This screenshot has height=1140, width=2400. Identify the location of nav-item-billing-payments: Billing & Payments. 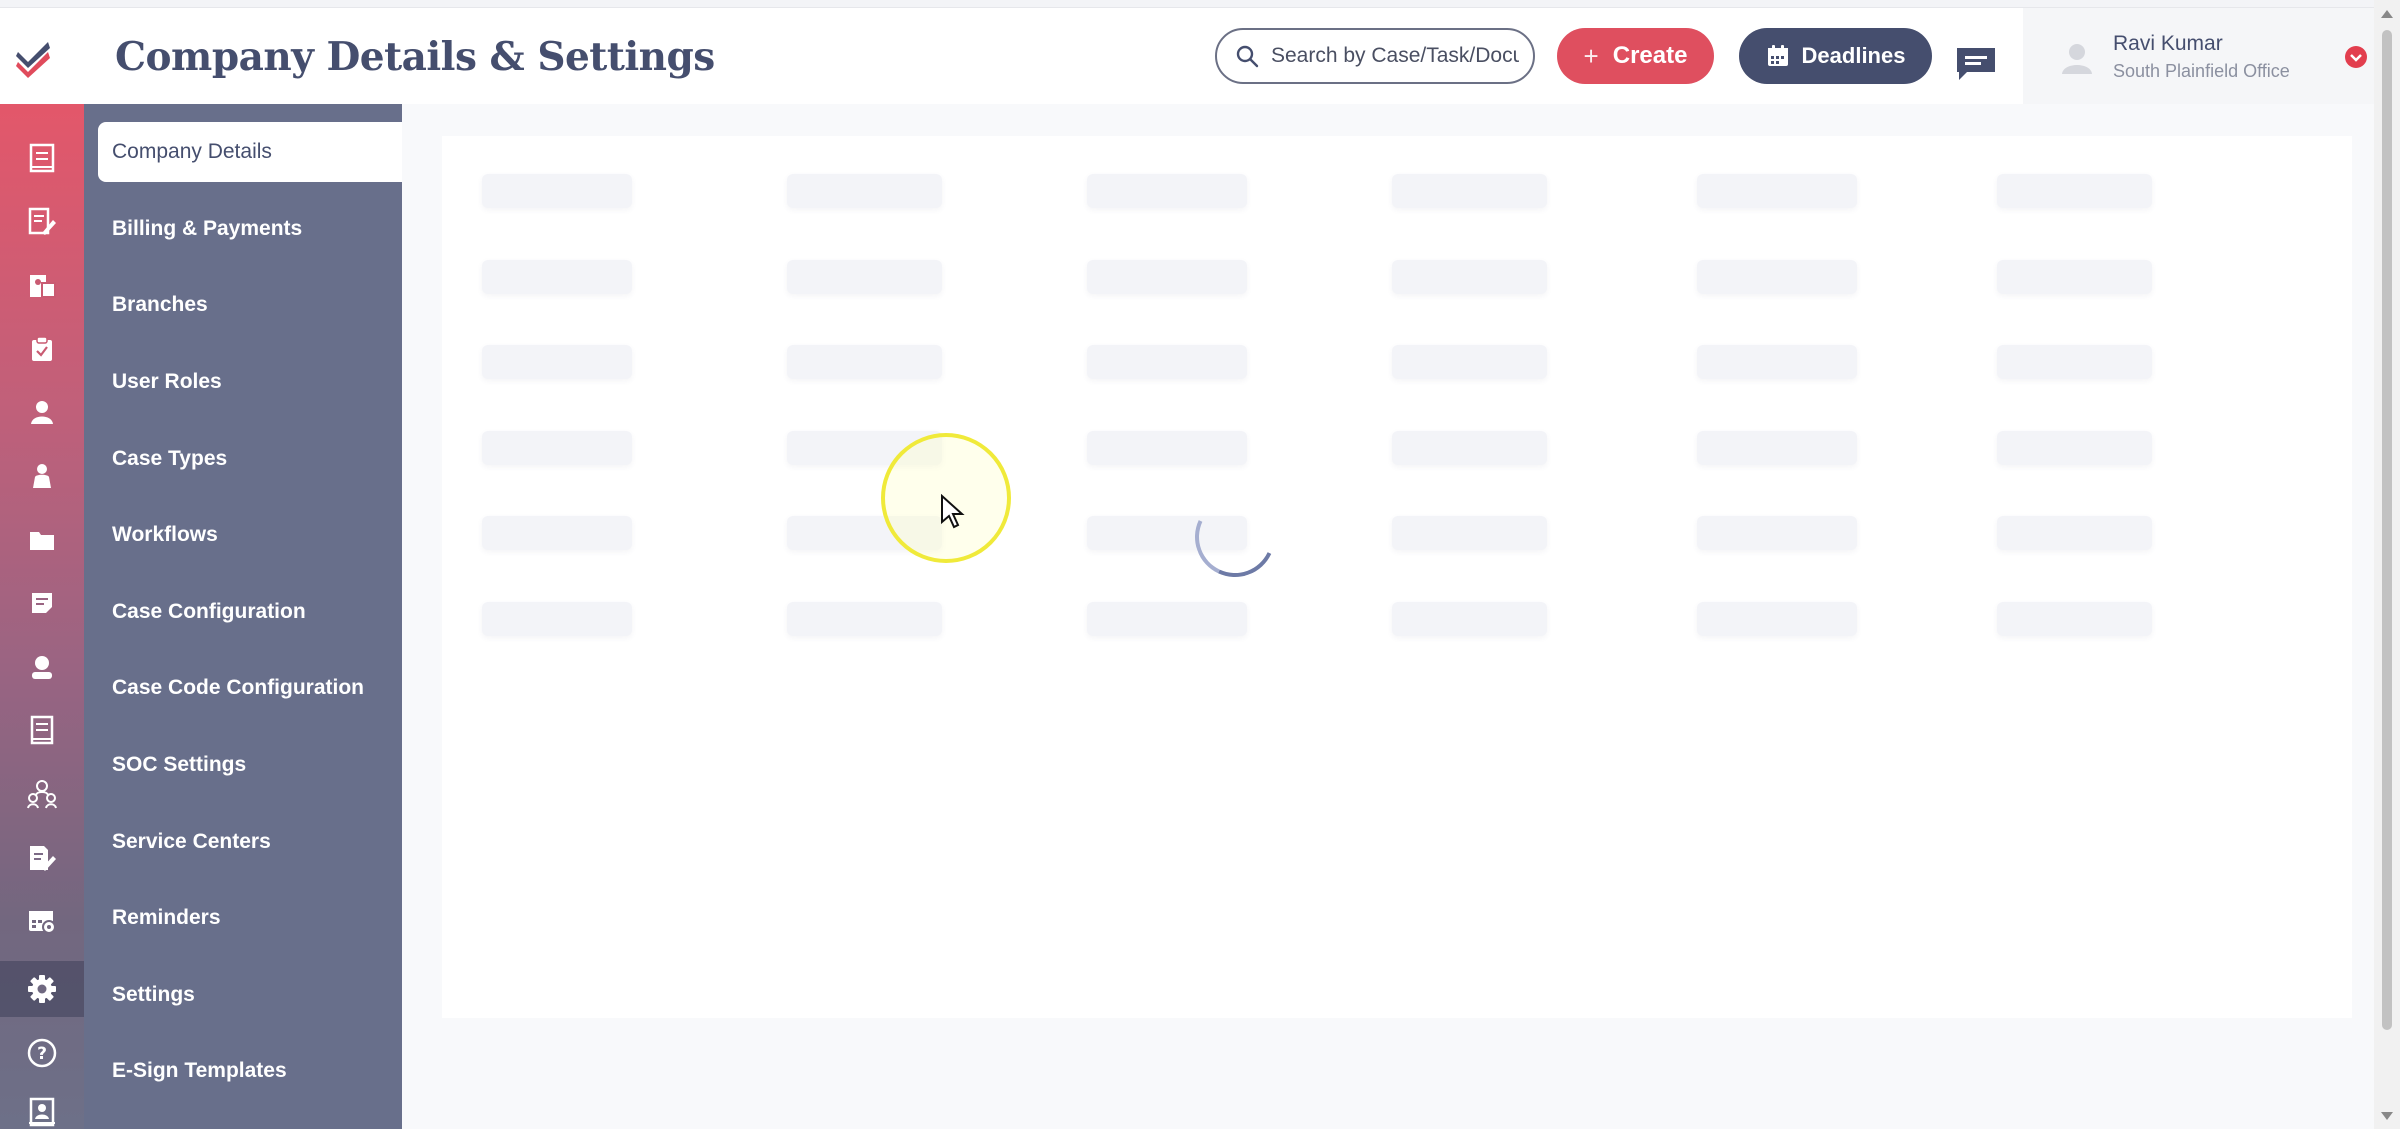
(250, 229).